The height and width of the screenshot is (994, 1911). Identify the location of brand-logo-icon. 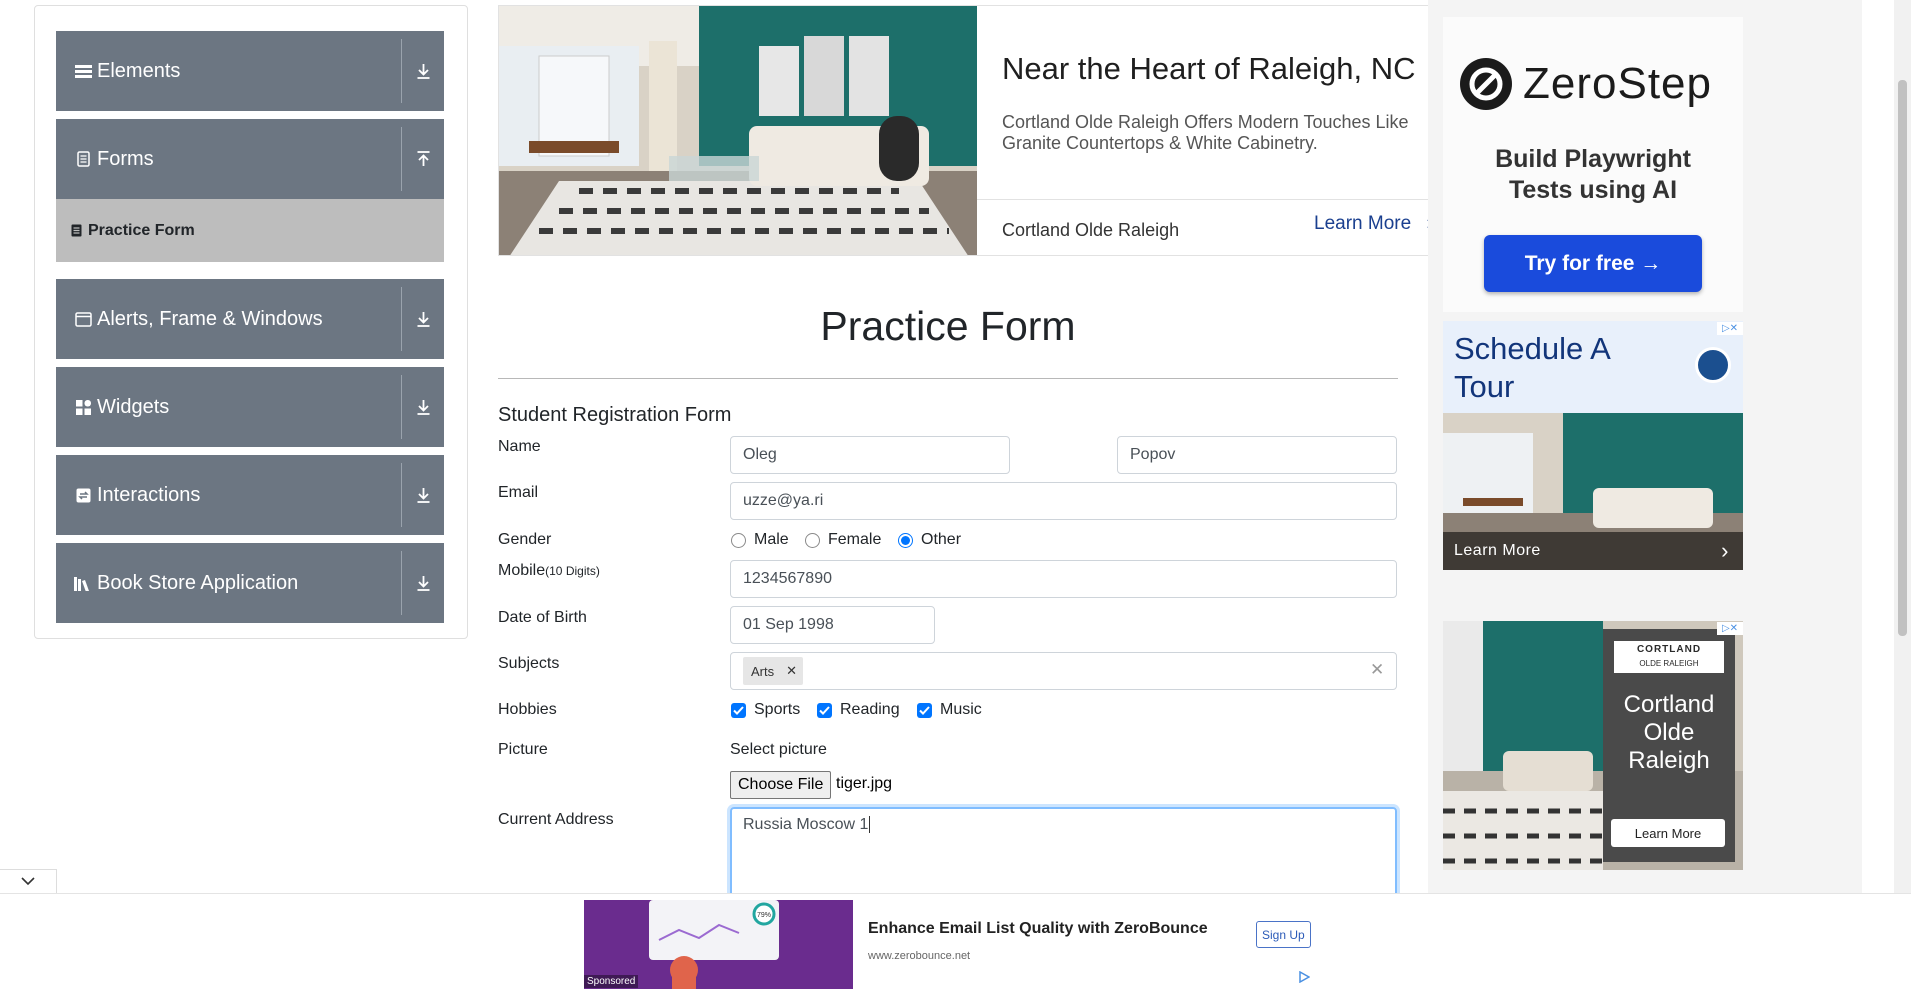
(1713, 365).